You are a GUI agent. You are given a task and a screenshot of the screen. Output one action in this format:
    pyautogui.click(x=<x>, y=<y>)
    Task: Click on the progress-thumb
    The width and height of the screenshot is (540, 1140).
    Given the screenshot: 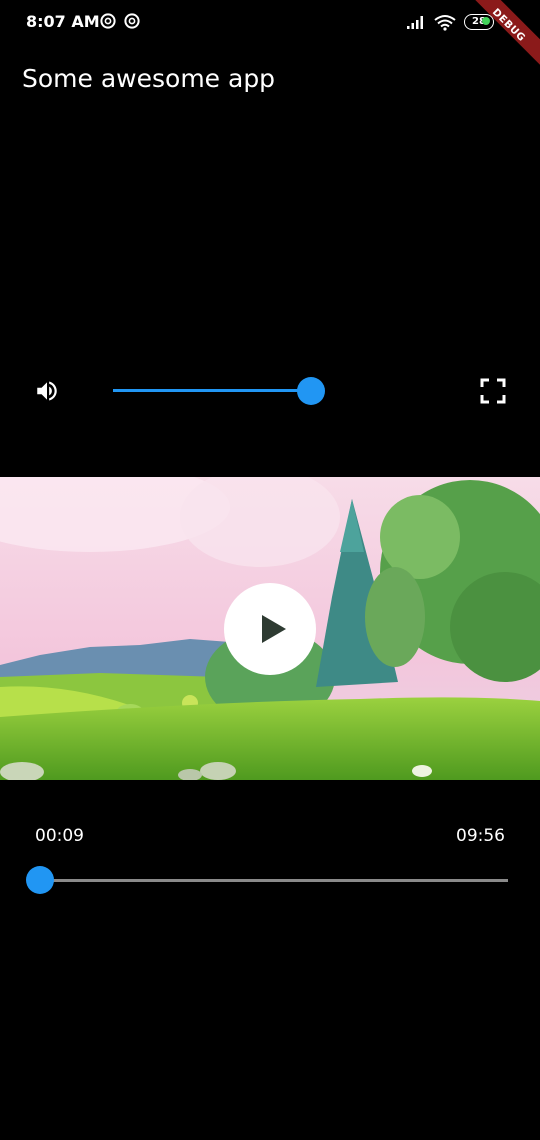 What is the action you would take?
    pyautogui.click(x=40, y=880)
    